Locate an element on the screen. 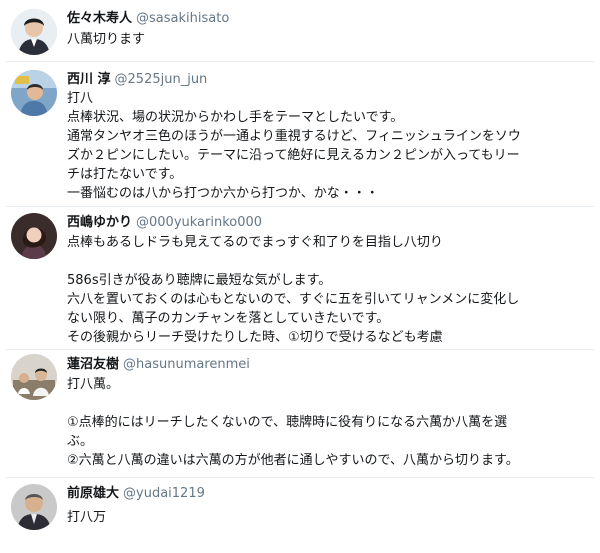 This screenshot has height=553, width=600. tweet-line: 打八万 is located at coordinates (87, 517).